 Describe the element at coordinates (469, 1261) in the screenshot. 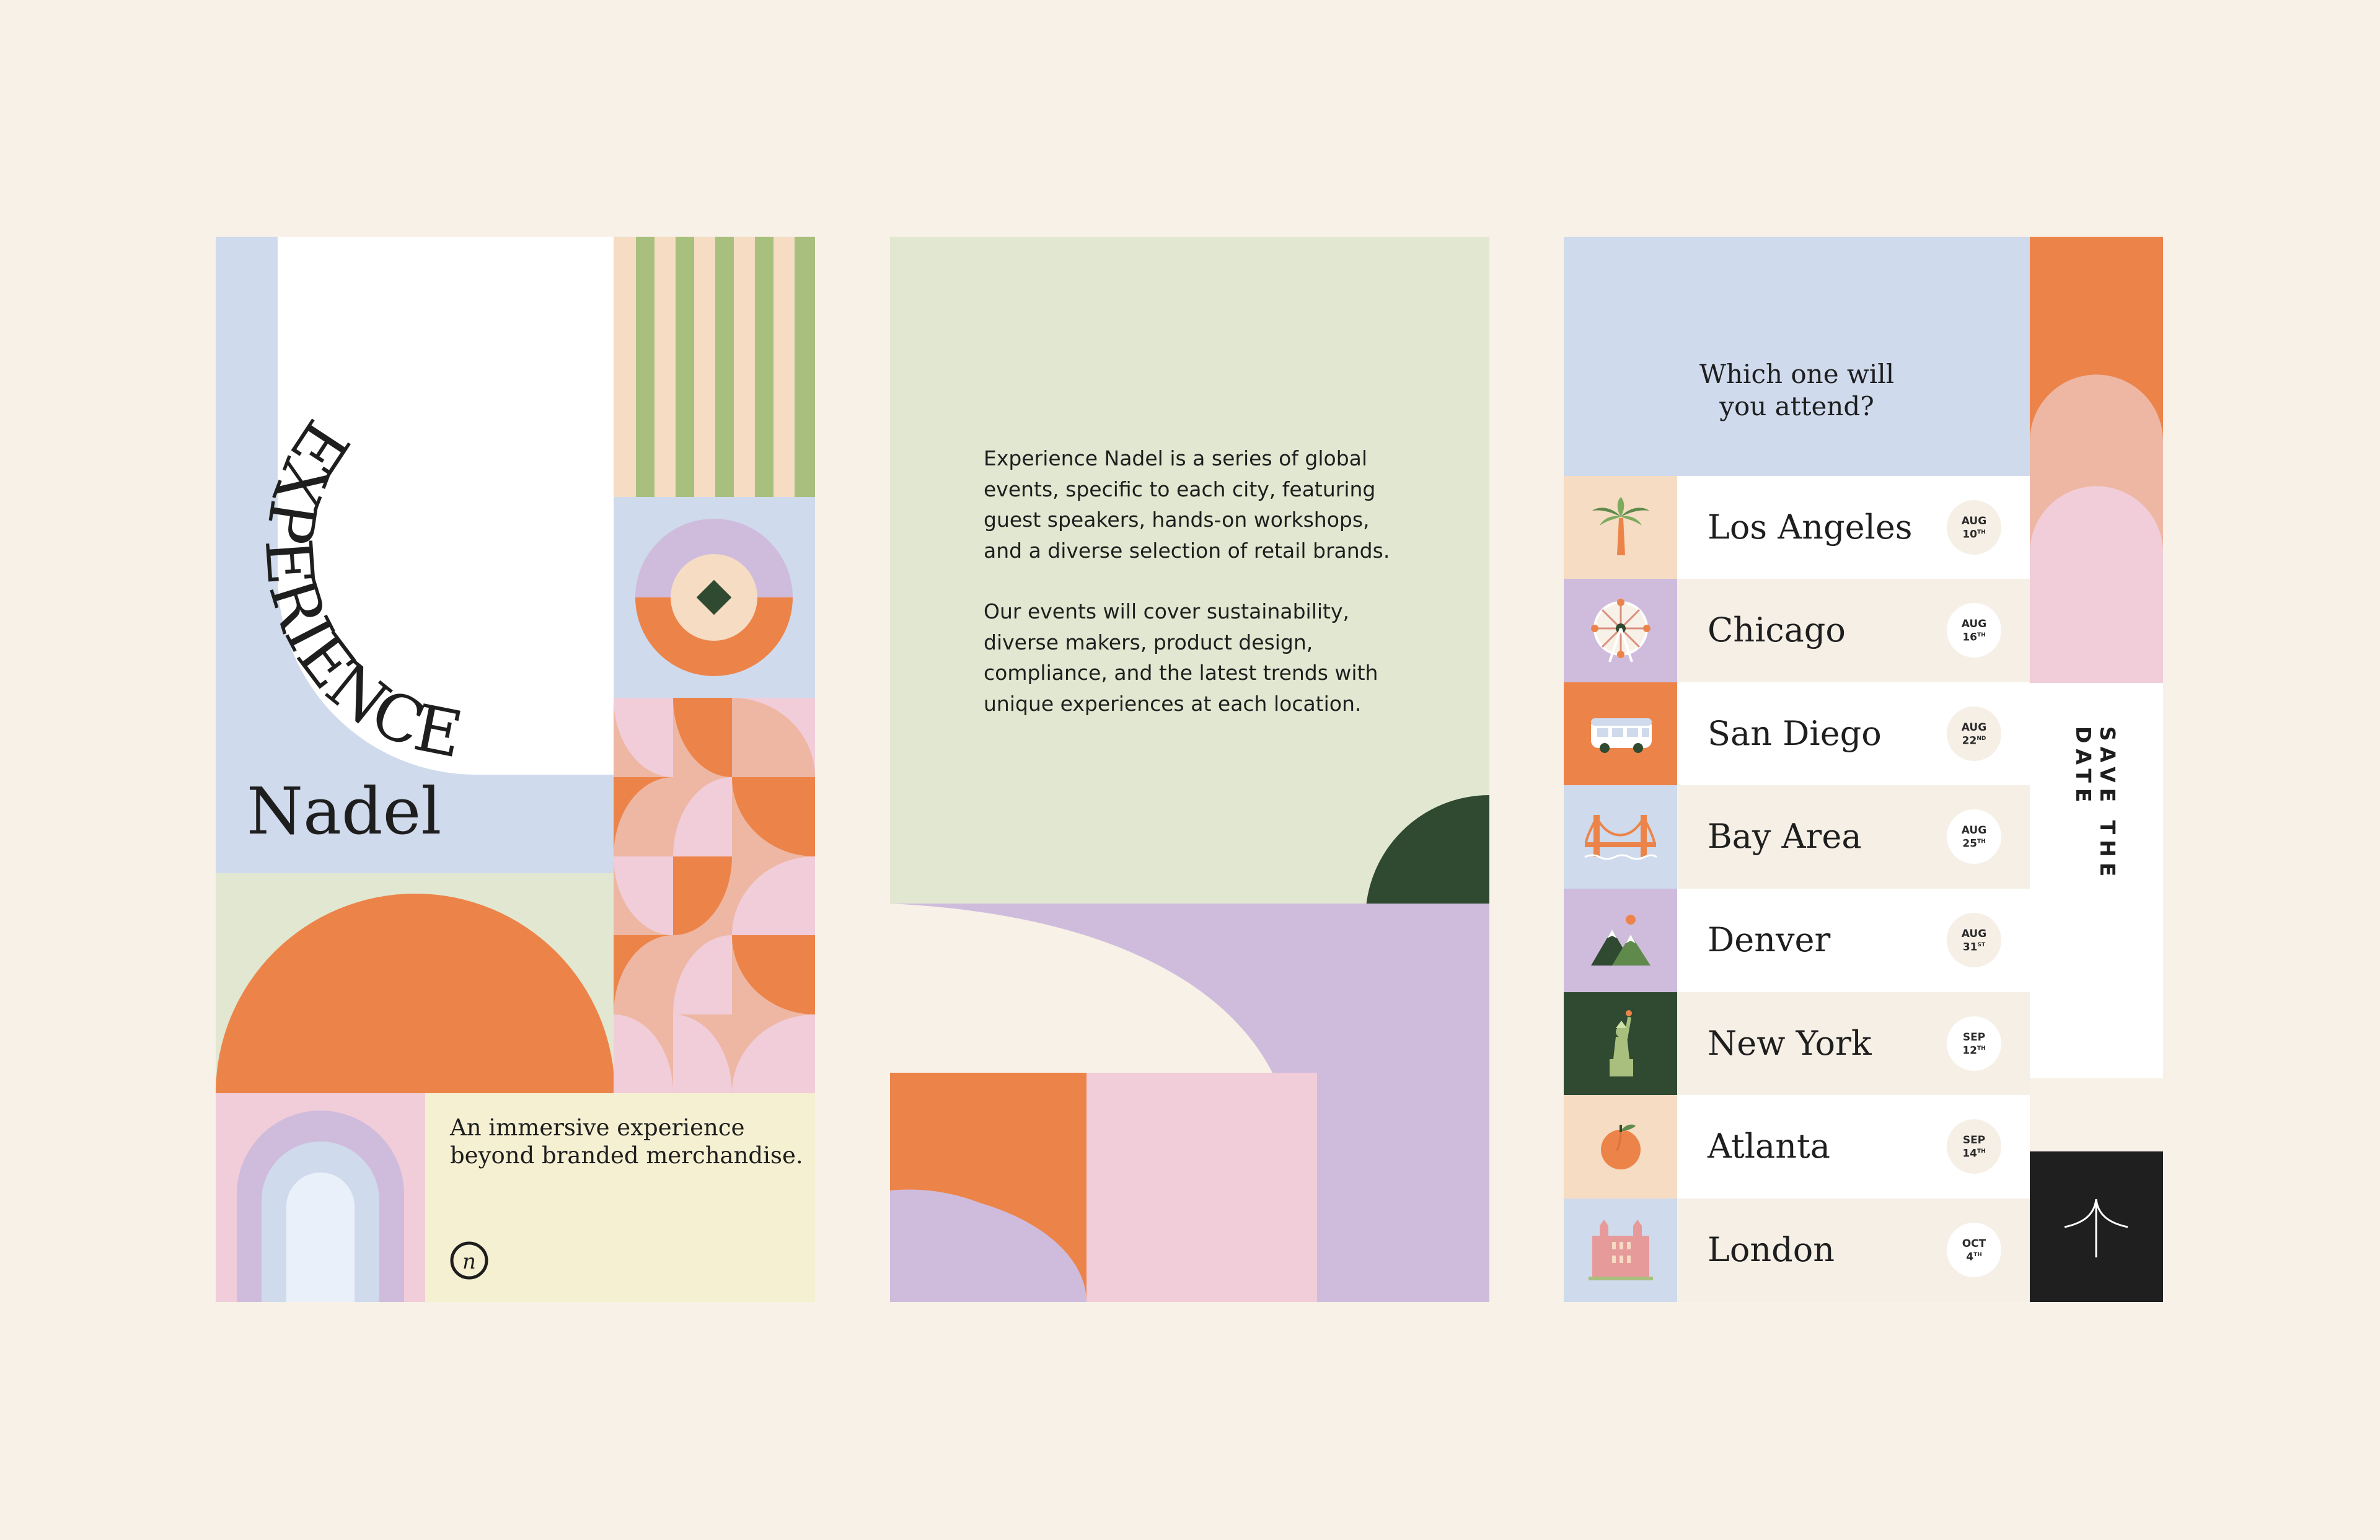

I see `logo-letter: n` at that location.